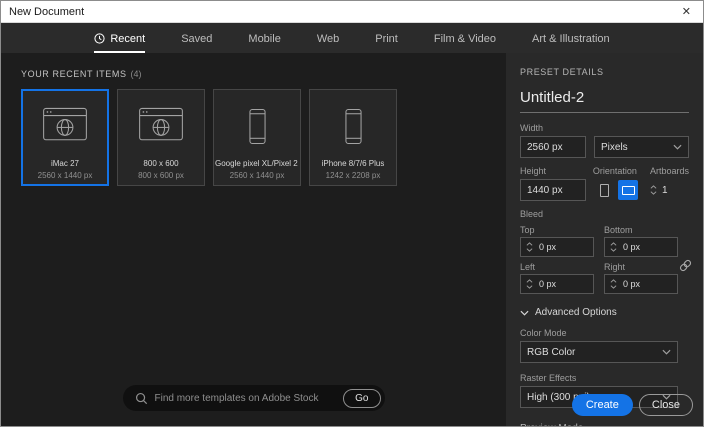 This screenshot has height=427, width=704. What do you see at coordinates (128, 38) in the screenshot?
I see `tab-label: Recent` at bounding box center [128, 38].